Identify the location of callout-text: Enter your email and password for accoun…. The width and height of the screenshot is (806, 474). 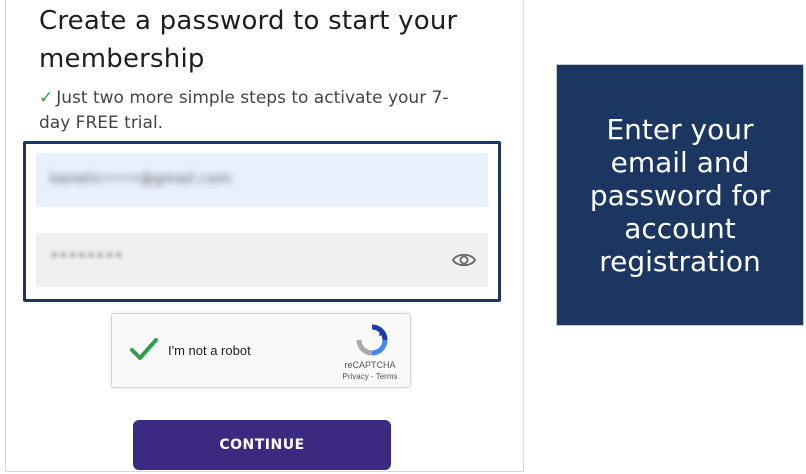
(680, 195).